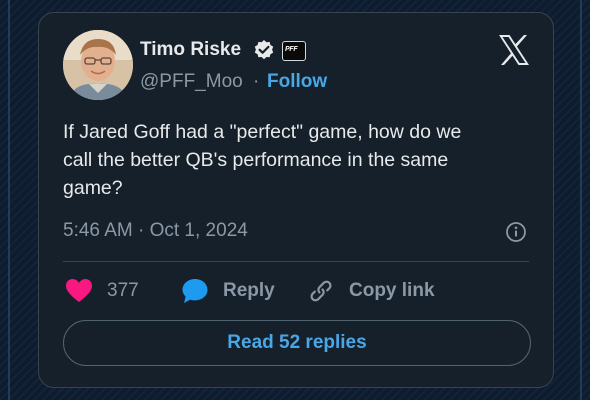 Image resolution: width=590 pixels, height=400 pixels. I want to click on info-icon, so click(516, 232).